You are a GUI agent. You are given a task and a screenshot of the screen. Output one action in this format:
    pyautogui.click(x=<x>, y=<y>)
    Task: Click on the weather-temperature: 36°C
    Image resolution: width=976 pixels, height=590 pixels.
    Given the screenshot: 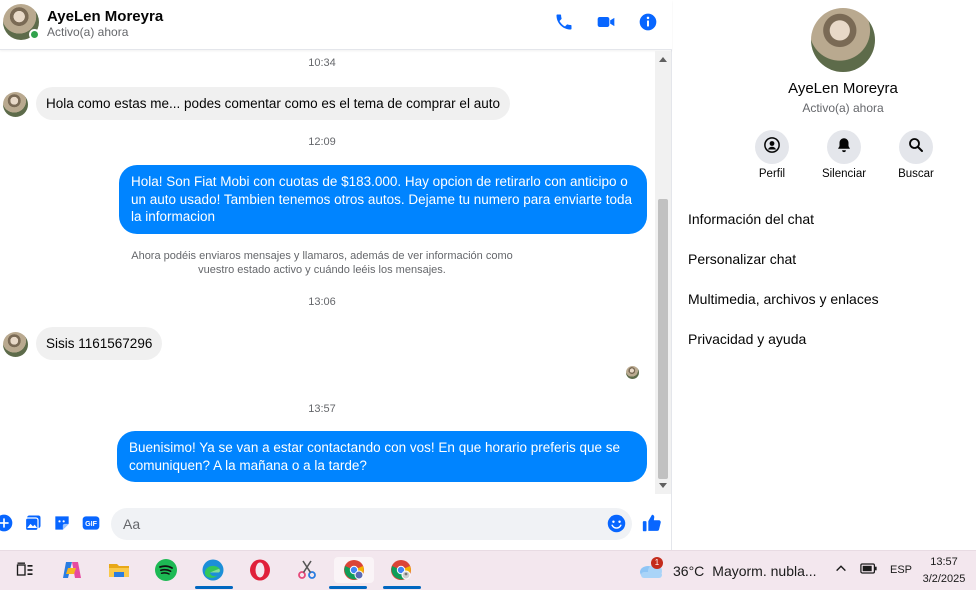 What is the action you would take?
    pyautogui.click(x=689, y=570)
    